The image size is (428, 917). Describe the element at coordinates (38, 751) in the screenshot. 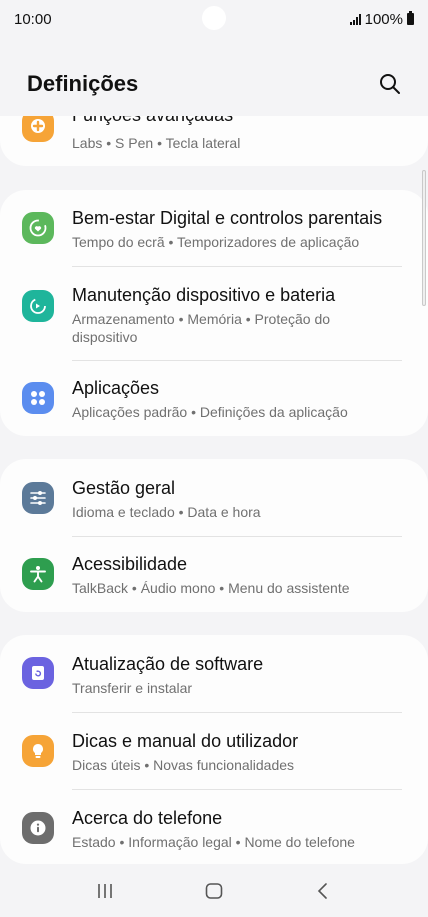

I see `bulb-icon` at that location.